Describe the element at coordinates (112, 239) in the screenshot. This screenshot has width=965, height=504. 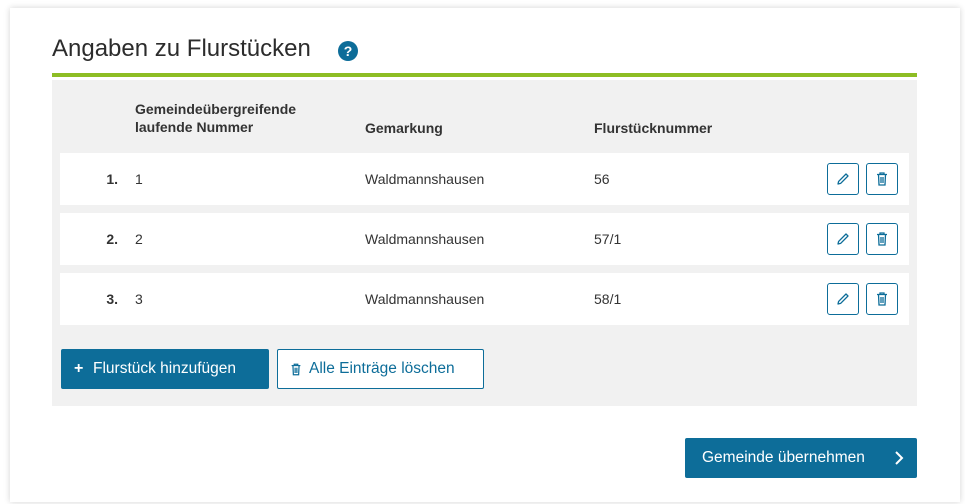
I see `row-index: 2.` at that location.